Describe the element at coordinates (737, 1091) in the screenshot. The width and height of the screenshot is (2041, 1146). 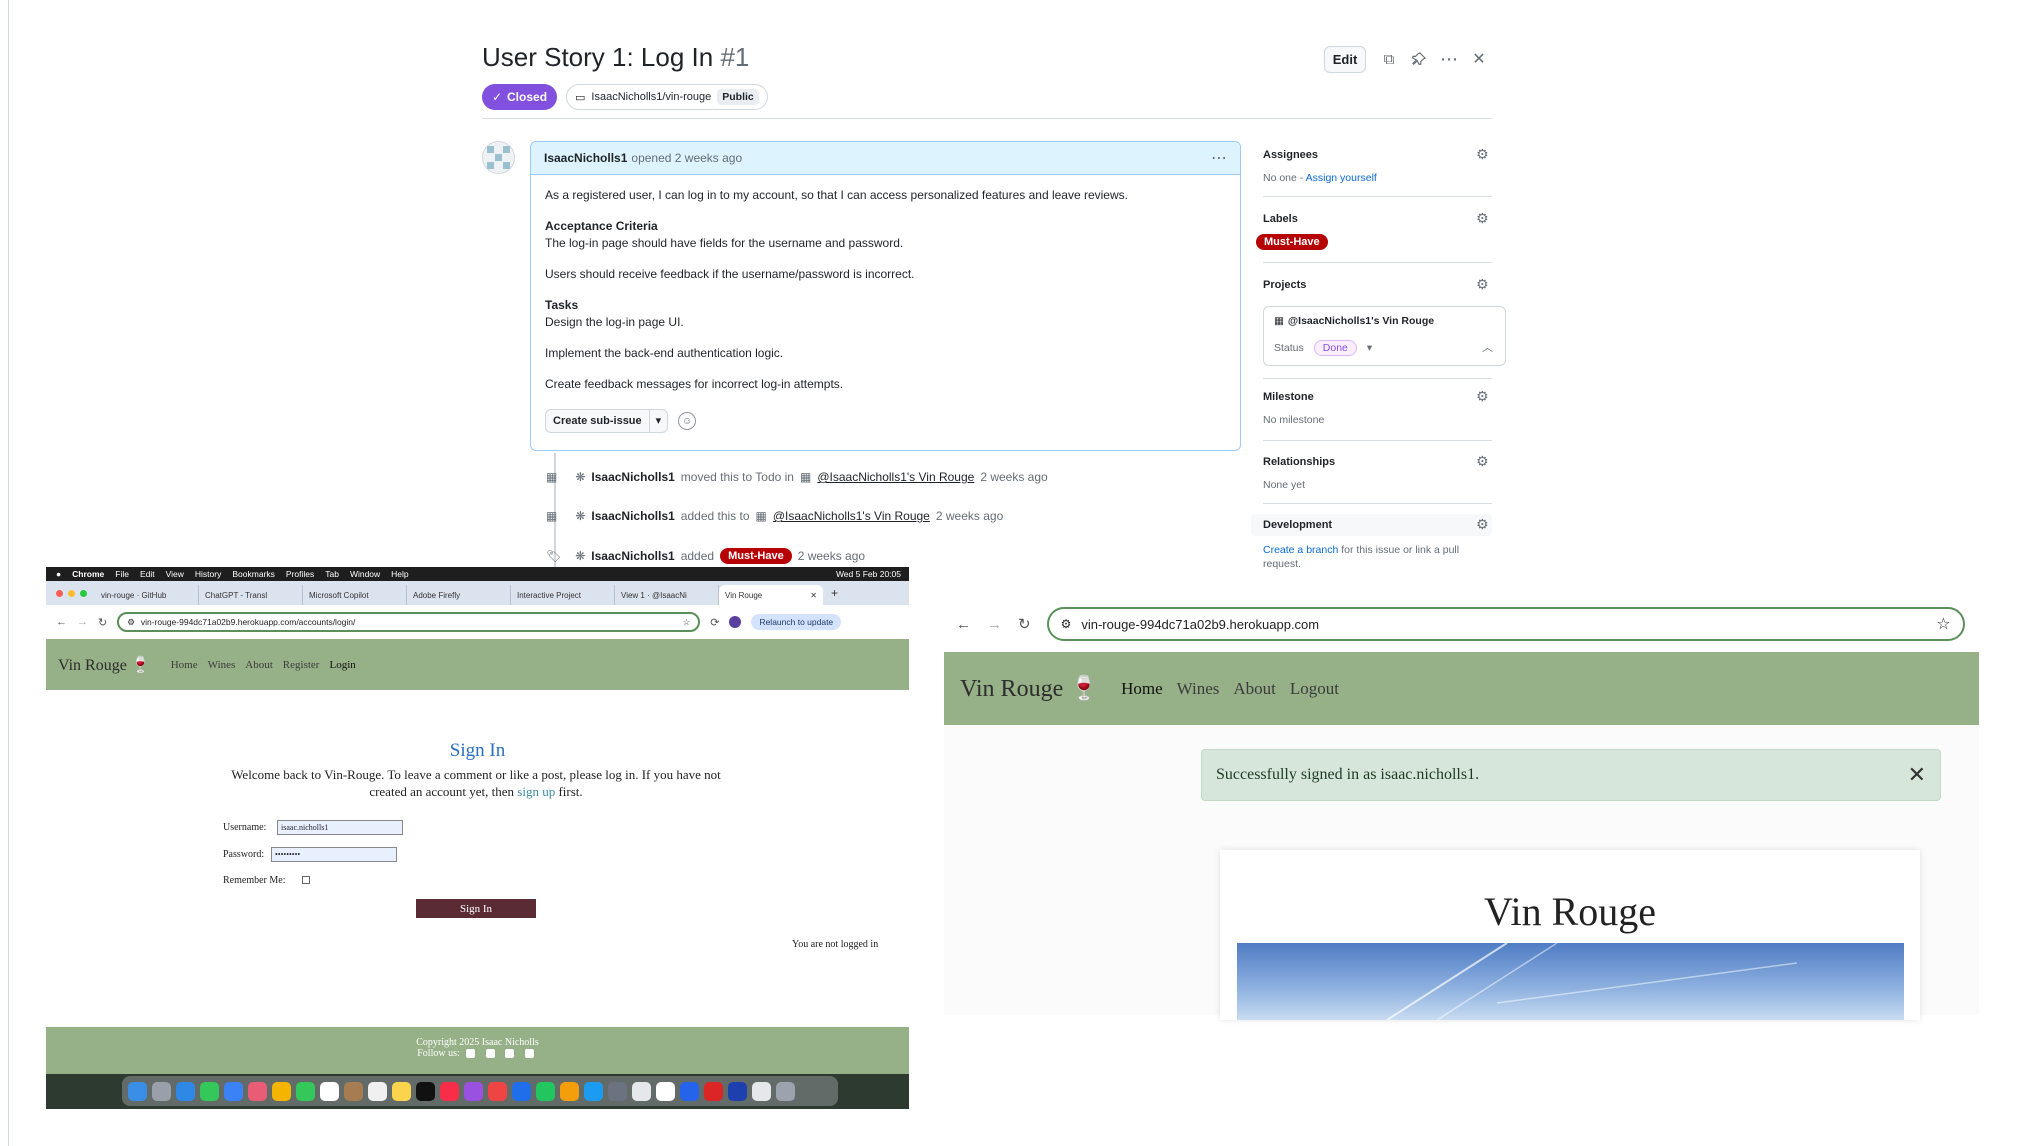
I see `word-icon` at that location.